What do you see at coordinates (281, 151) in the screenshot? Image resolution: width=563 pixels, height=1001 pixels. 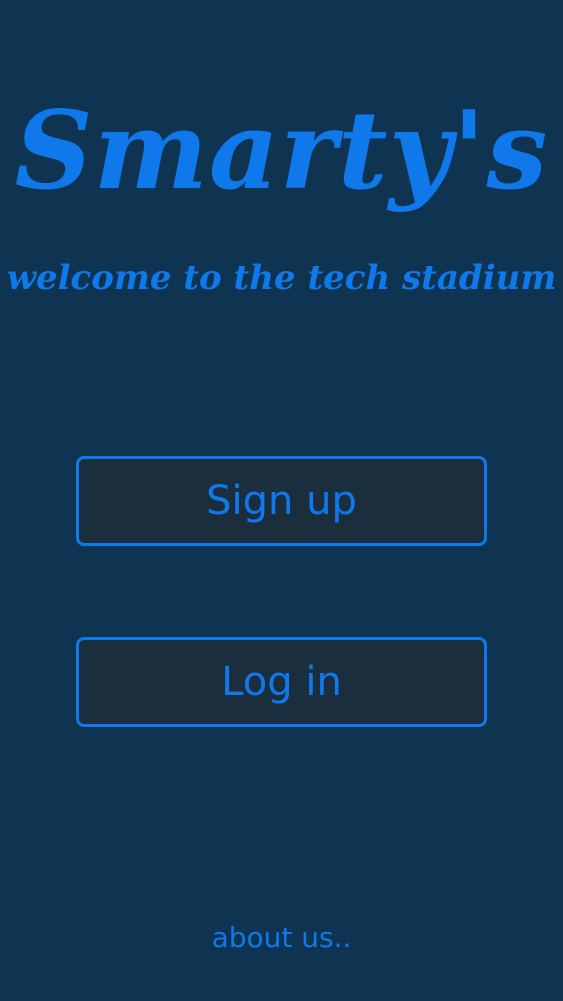 I see `app-title: Smarty's` at bounding box center [281, 151].